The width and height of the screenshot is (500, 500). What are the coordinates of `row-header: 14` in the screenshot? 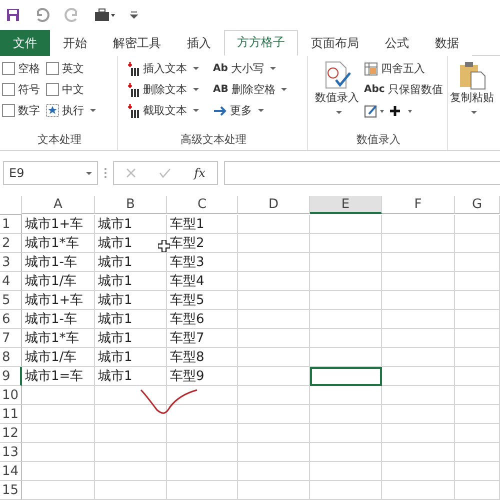 It's located at (11, 471).